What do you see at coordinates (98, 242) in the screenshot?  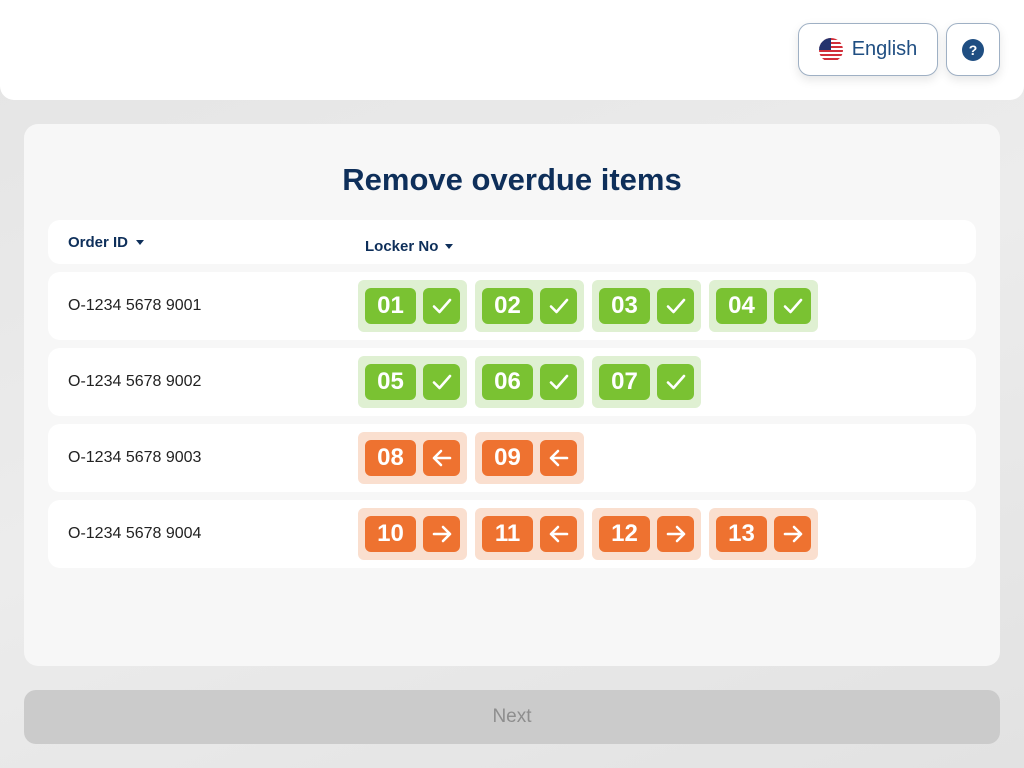 I see `column-label: Order ID` at bounding box center [98, 242].